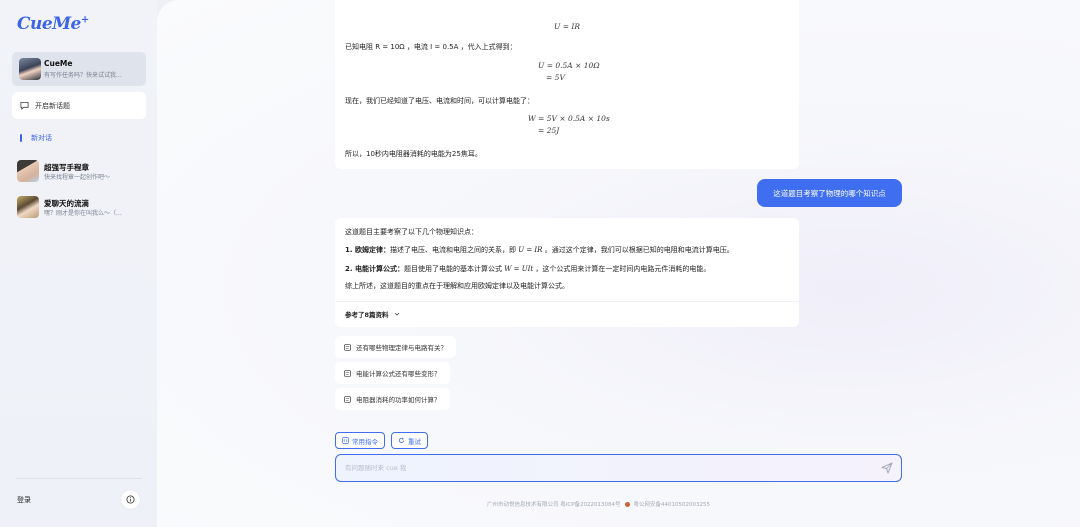  I want to click on agent-avatar, so click(30, 69).